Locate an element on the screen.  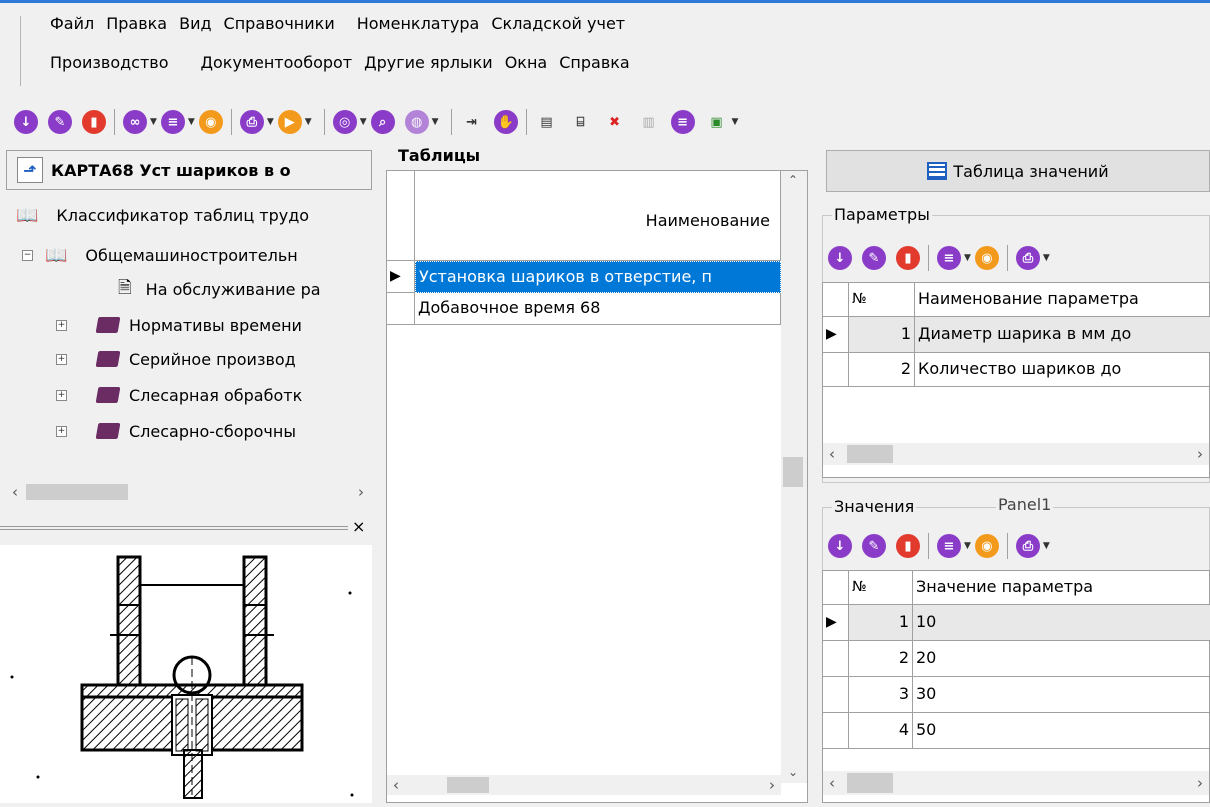
menu-nomenclature: Номенклатура is located at coordinates (418, 23).